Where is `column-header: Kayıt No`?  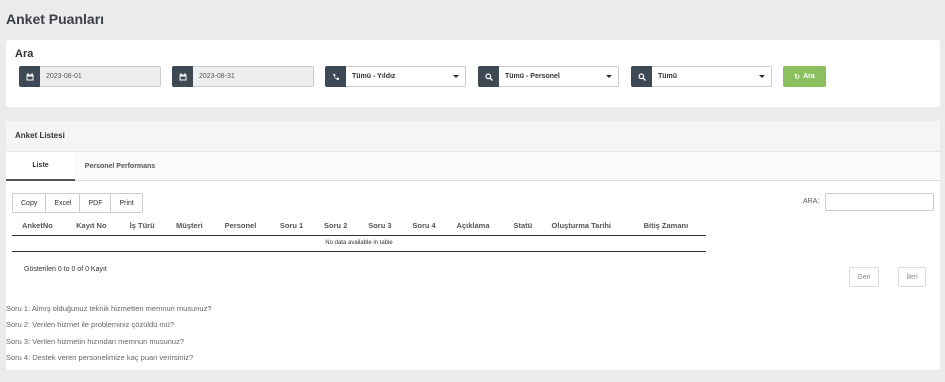 column-header: Kayıt No is located at coordinates (93, 226).